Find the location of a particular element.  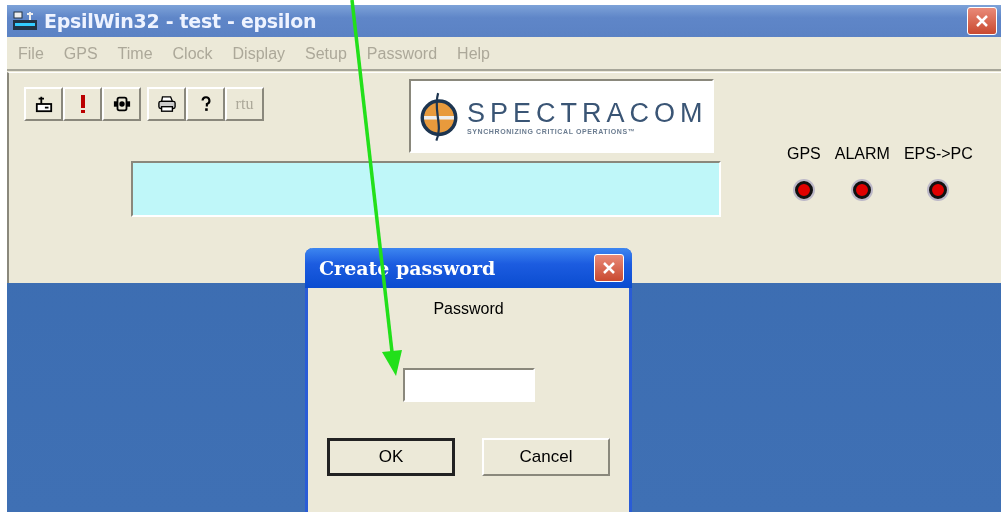

indicator-label: EPS->PC is located at coordinates (938, 154).